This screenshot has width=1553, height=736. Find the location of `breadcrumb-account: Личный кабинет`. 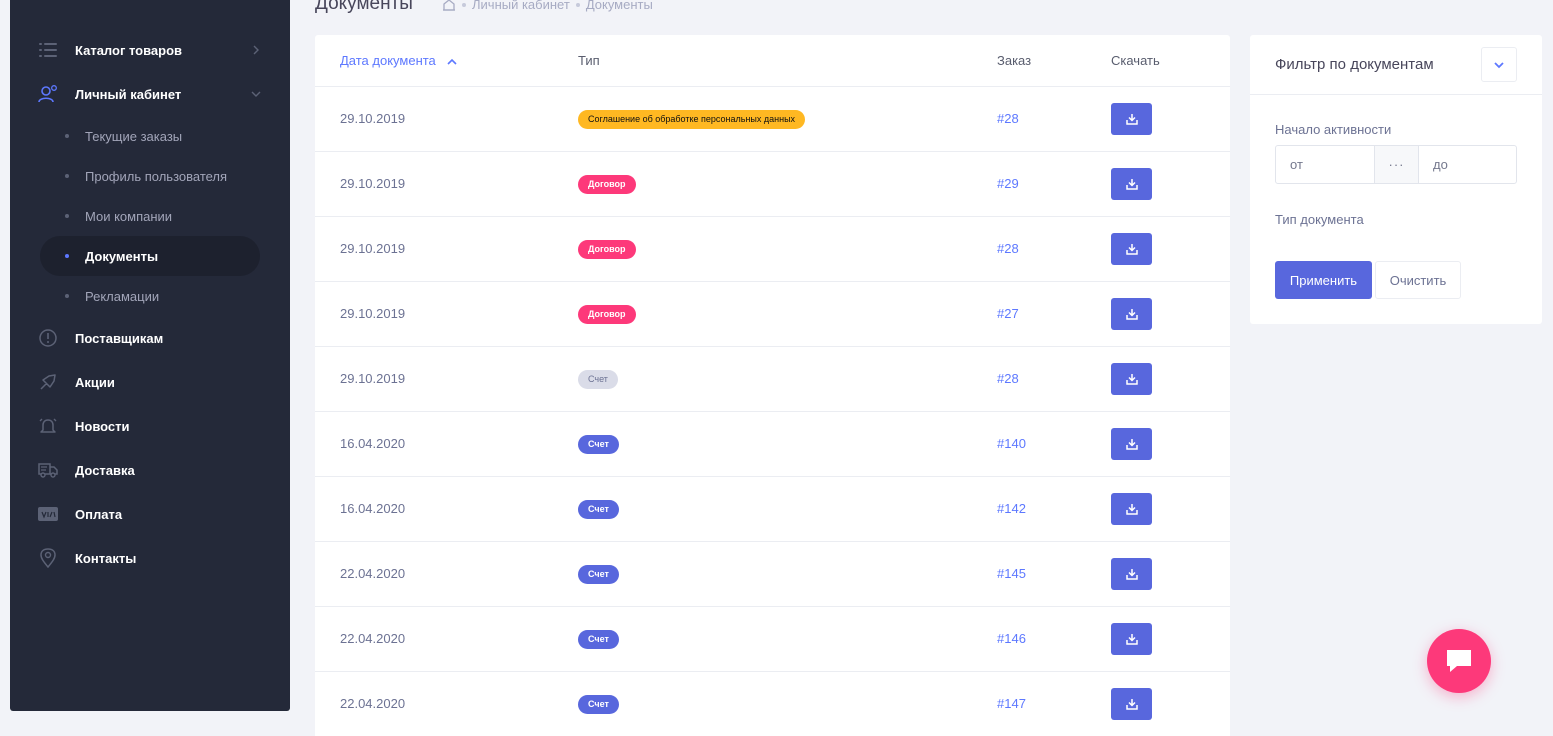

breadcrumb-account: Личный кабинет is located at coordinates (521, 6).